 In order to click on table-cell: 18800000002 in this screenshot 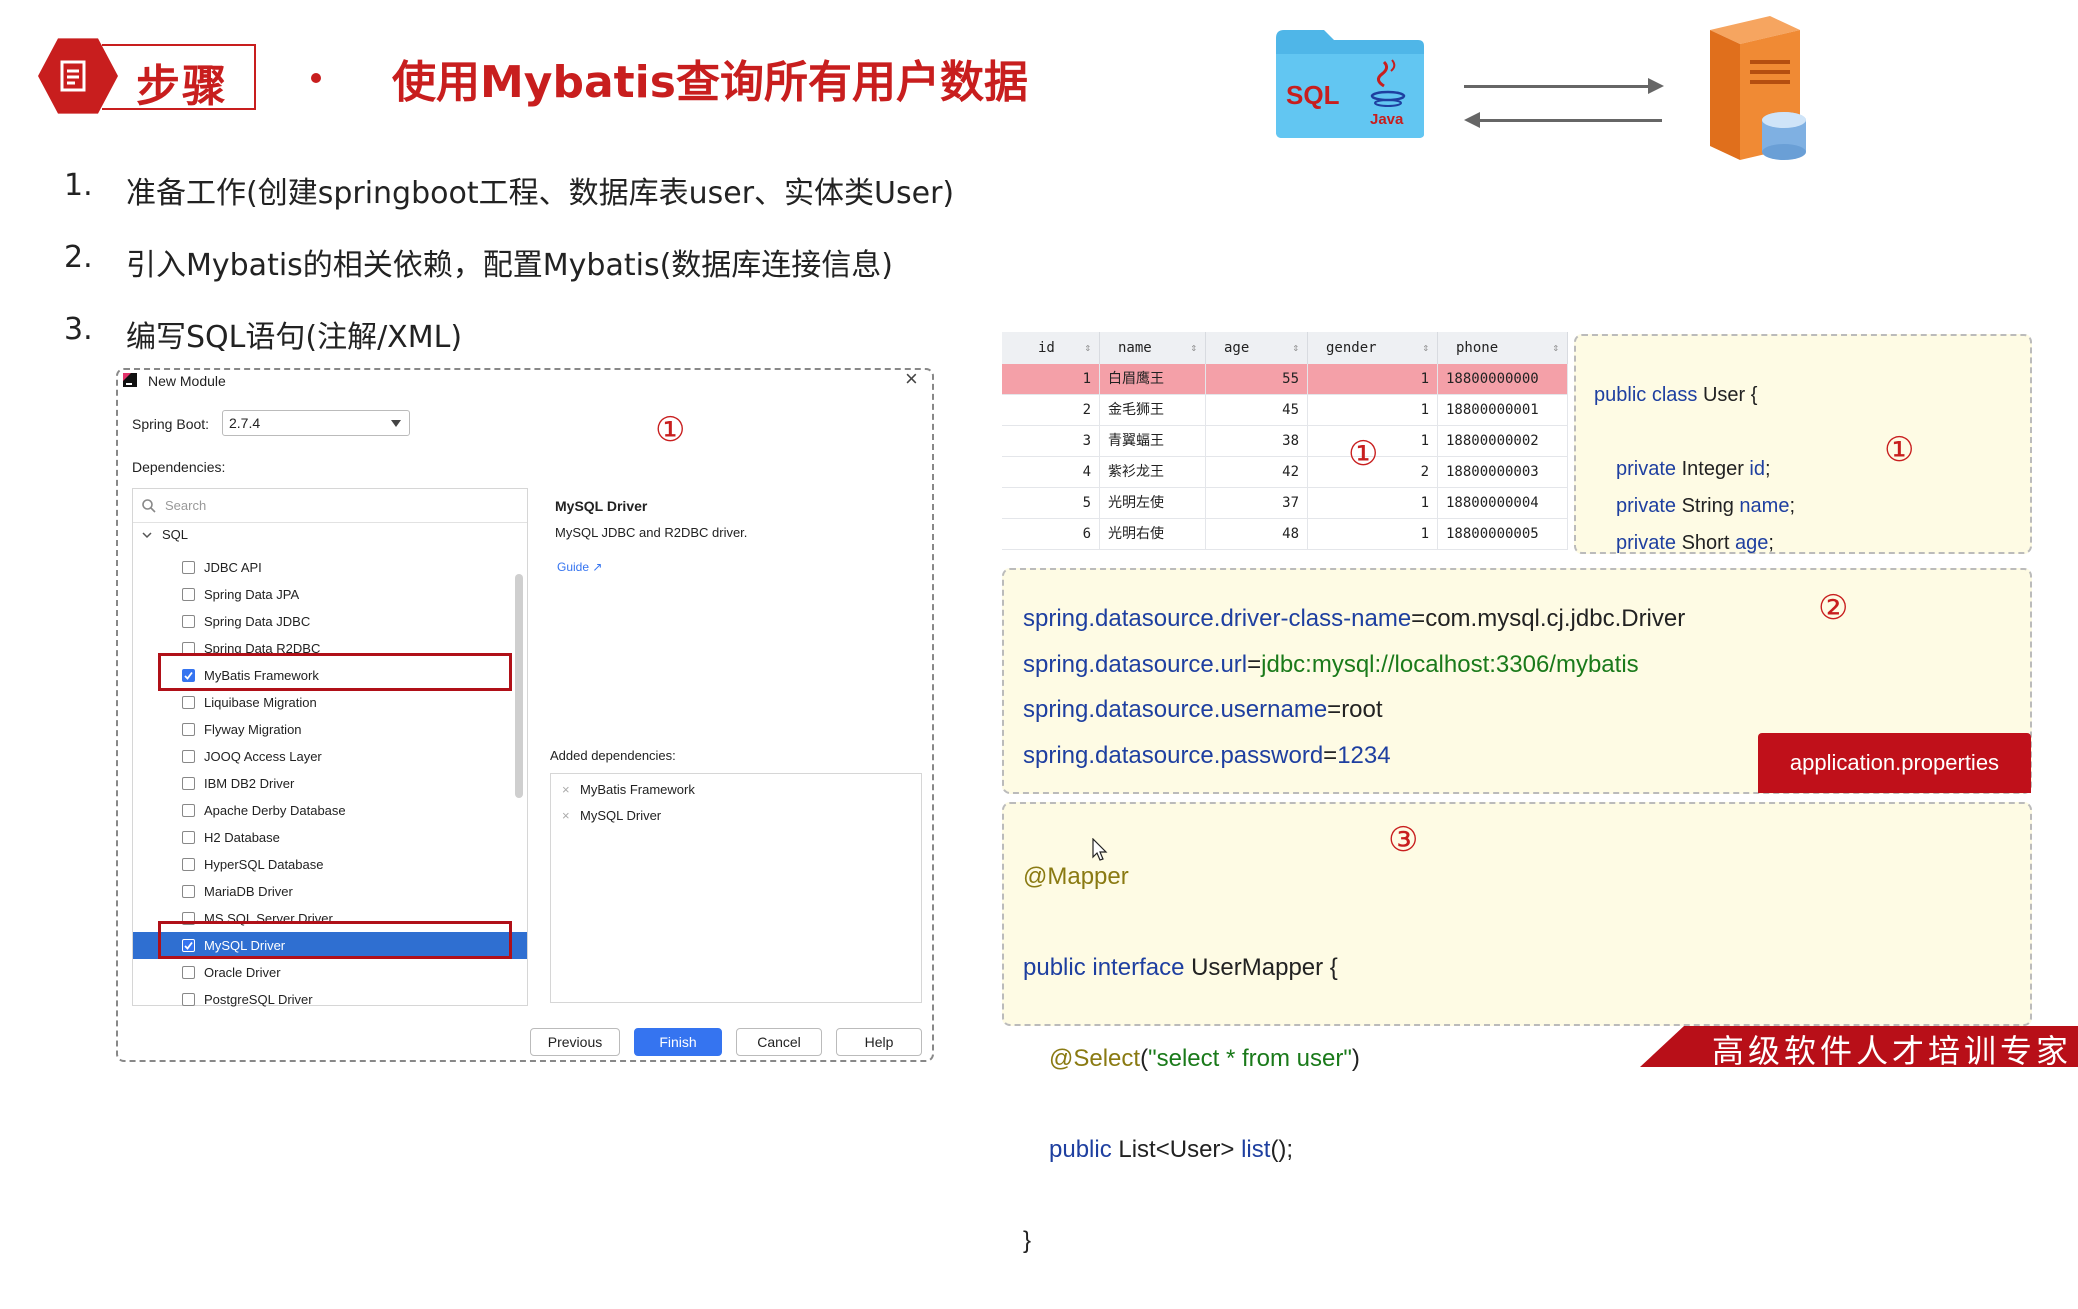, I will do `click(1503, 441)`.